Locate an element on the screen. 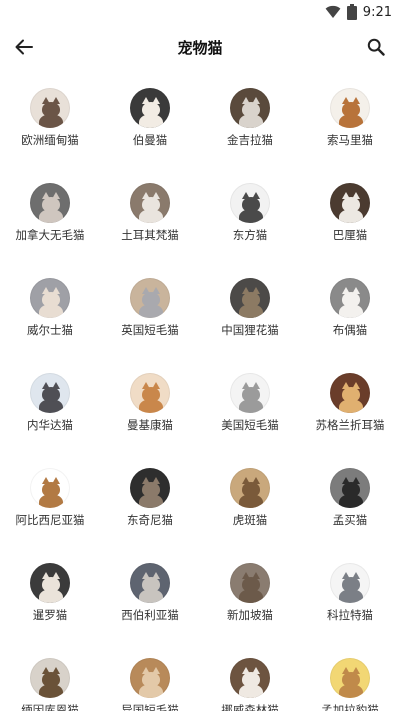 Image resolution: width=400 pixels, height=711 pixels. breed-item: 中国狸花猫 is located at coordinates (250, 307).